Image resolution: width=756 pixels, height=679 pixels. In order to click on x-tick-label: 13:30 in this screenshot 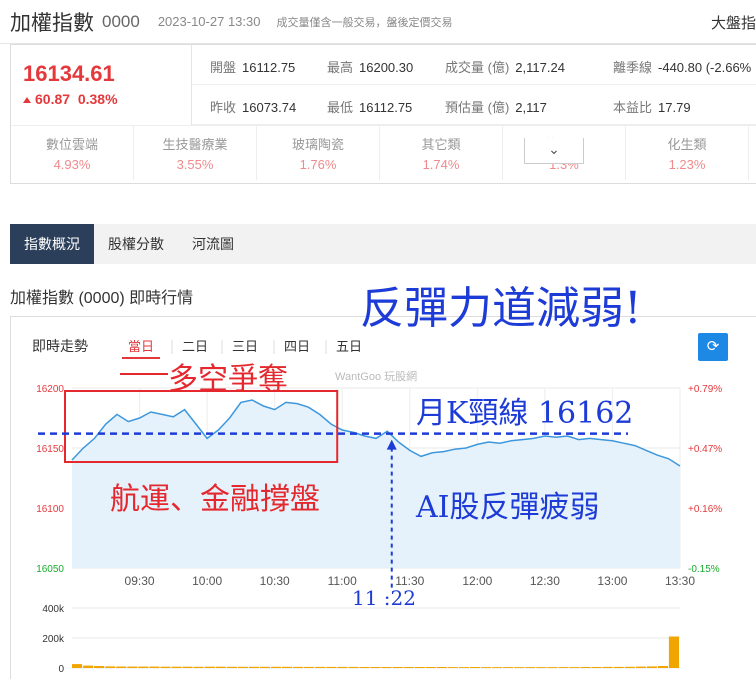, I will do `click(680, 581)`.